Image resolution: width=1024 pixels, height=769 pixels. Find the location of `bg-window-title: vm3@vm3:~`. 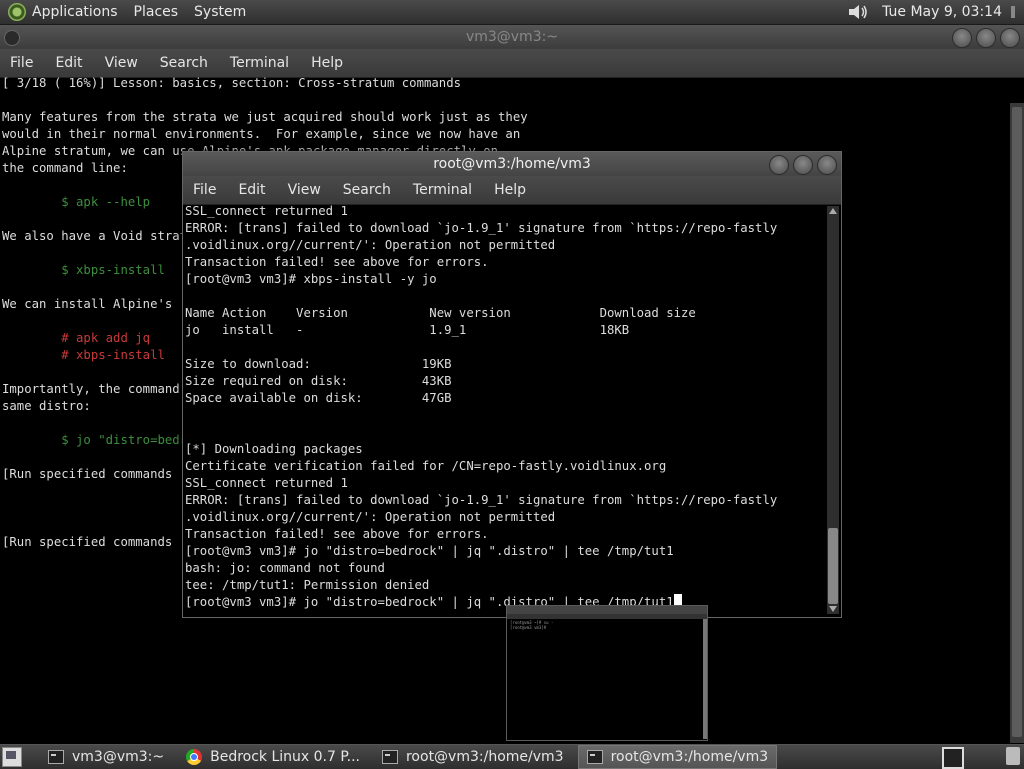

bg-window-title: vm3@vm3:~ is located at coordinates (512, 37).